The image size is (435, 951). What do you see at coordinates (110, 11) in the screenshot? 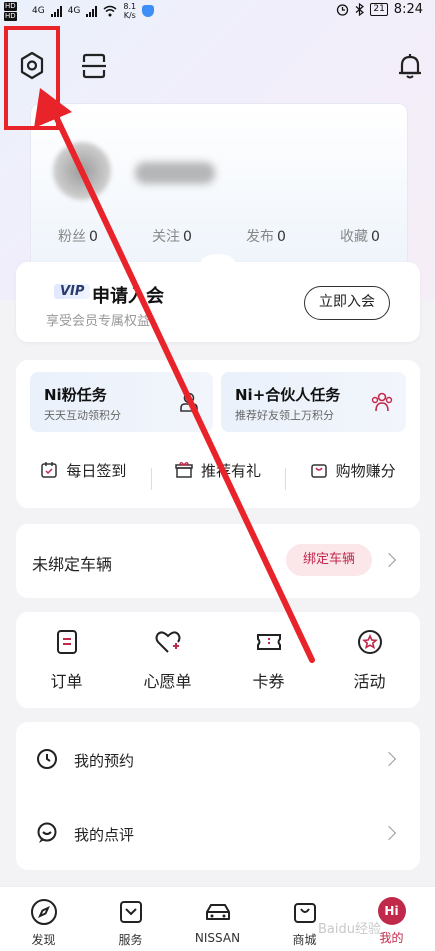
I see `wifi-icon` at bounding box center [110, 11].